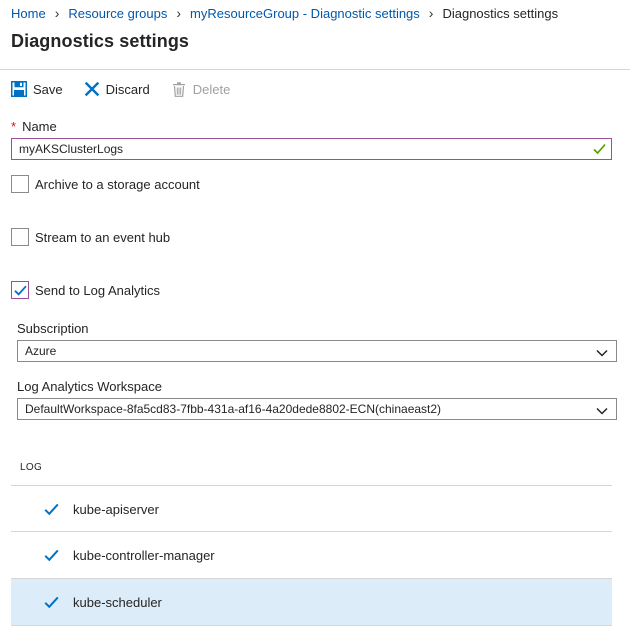 The image size is (630, 626). What do you see at coordinates (144, 555) in the screenshot?
I see `log-item-label: kube-controller-manager` at bounding box center [144, 555].